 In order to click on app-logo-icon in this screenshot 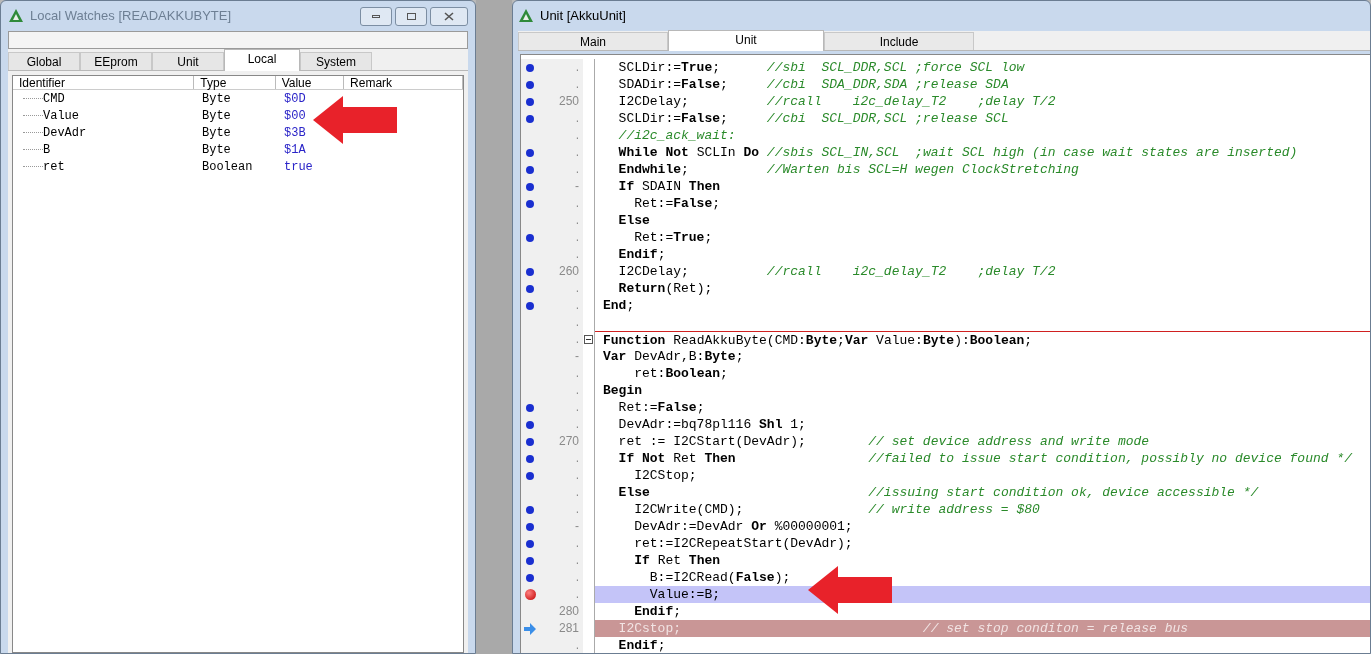, I will do `click(526, 16)`.